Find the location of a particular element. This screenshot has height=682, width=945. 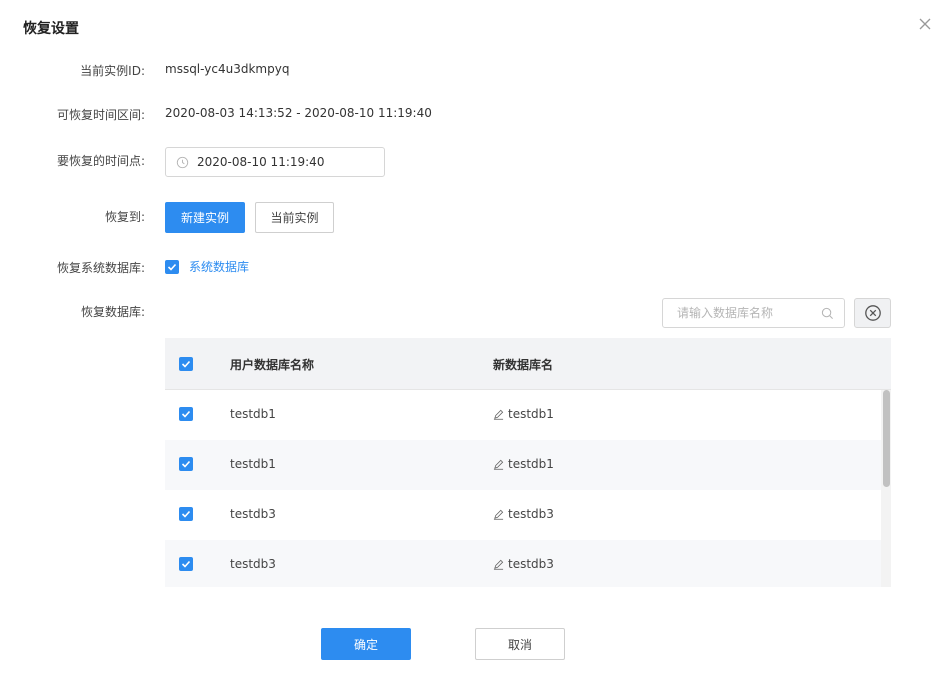

restore-to-label: 恢复到: is located at coordinates (124, 217).